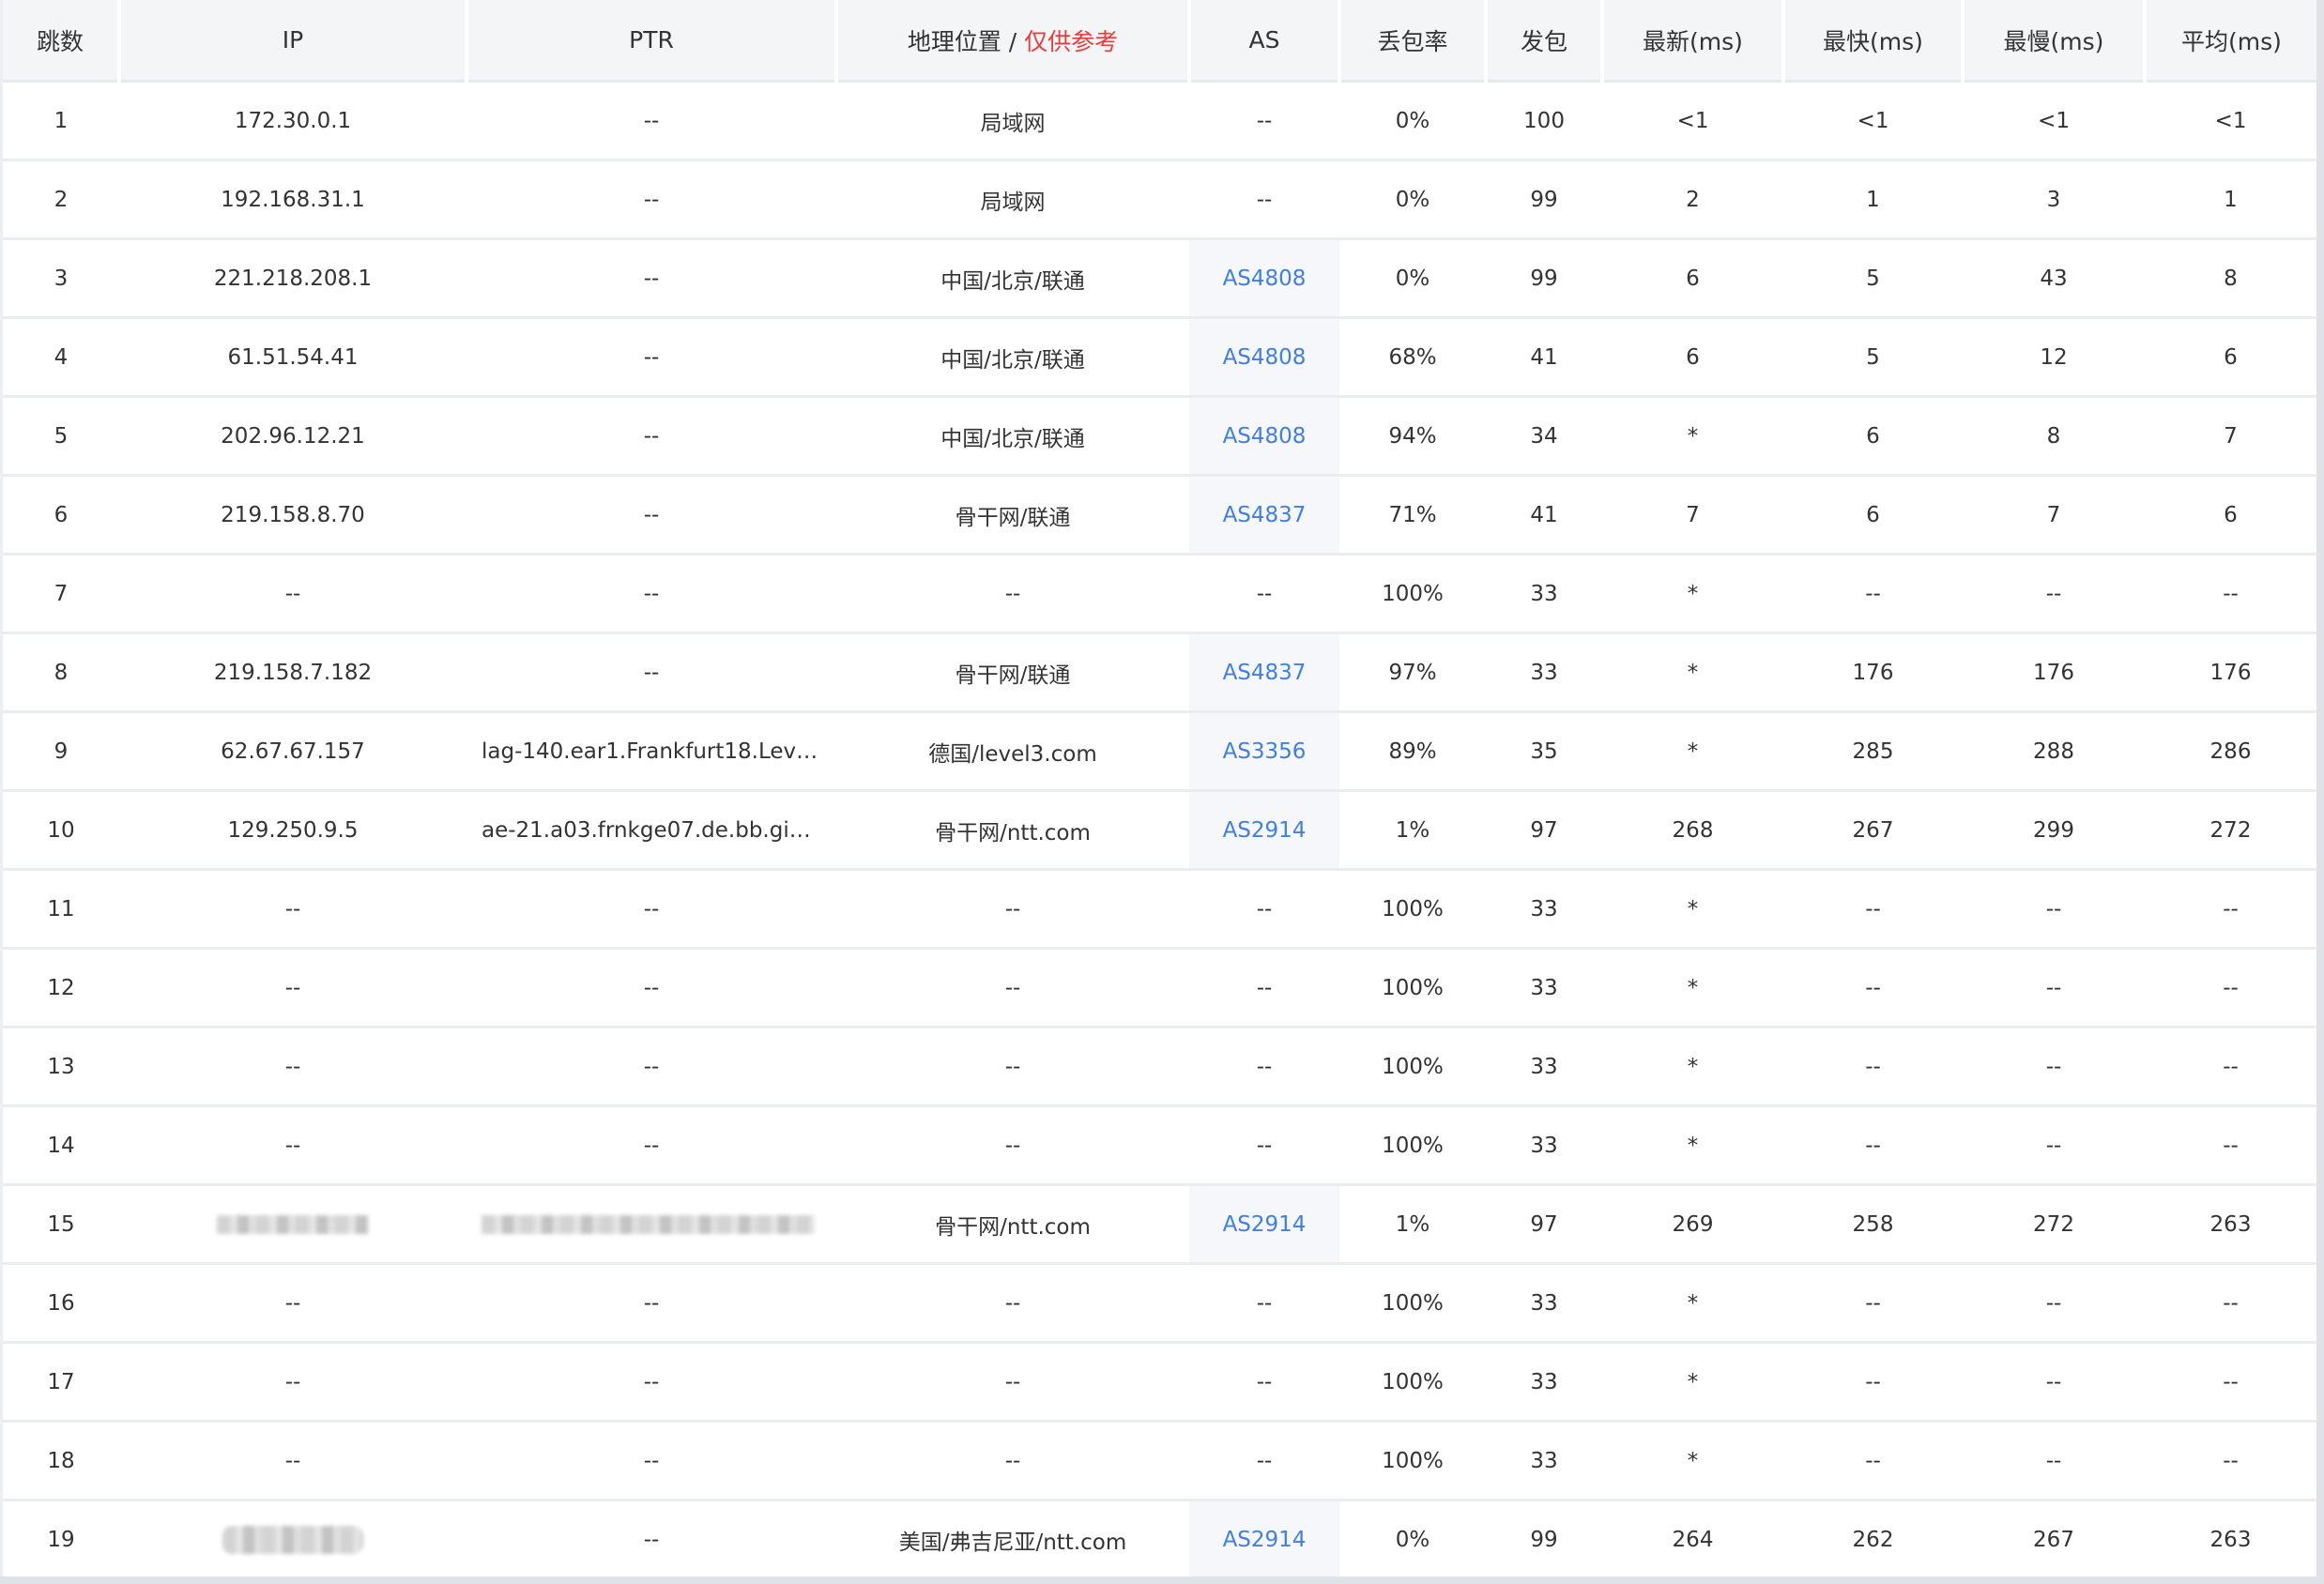 Image resolution: width=2324 pixels, height=1584 pixels. I want to click on table-row: 17 -- -- -- -- 100% 33 * -- -- --, so click(1159, 1382).